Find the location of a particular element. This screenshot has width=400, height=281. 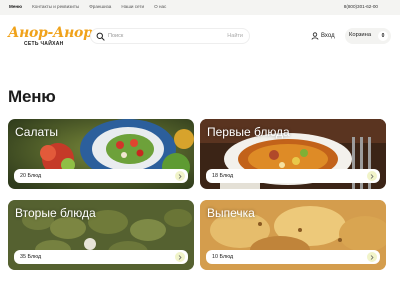

category-name: Первые блюда is located at coordinates (248, 132).